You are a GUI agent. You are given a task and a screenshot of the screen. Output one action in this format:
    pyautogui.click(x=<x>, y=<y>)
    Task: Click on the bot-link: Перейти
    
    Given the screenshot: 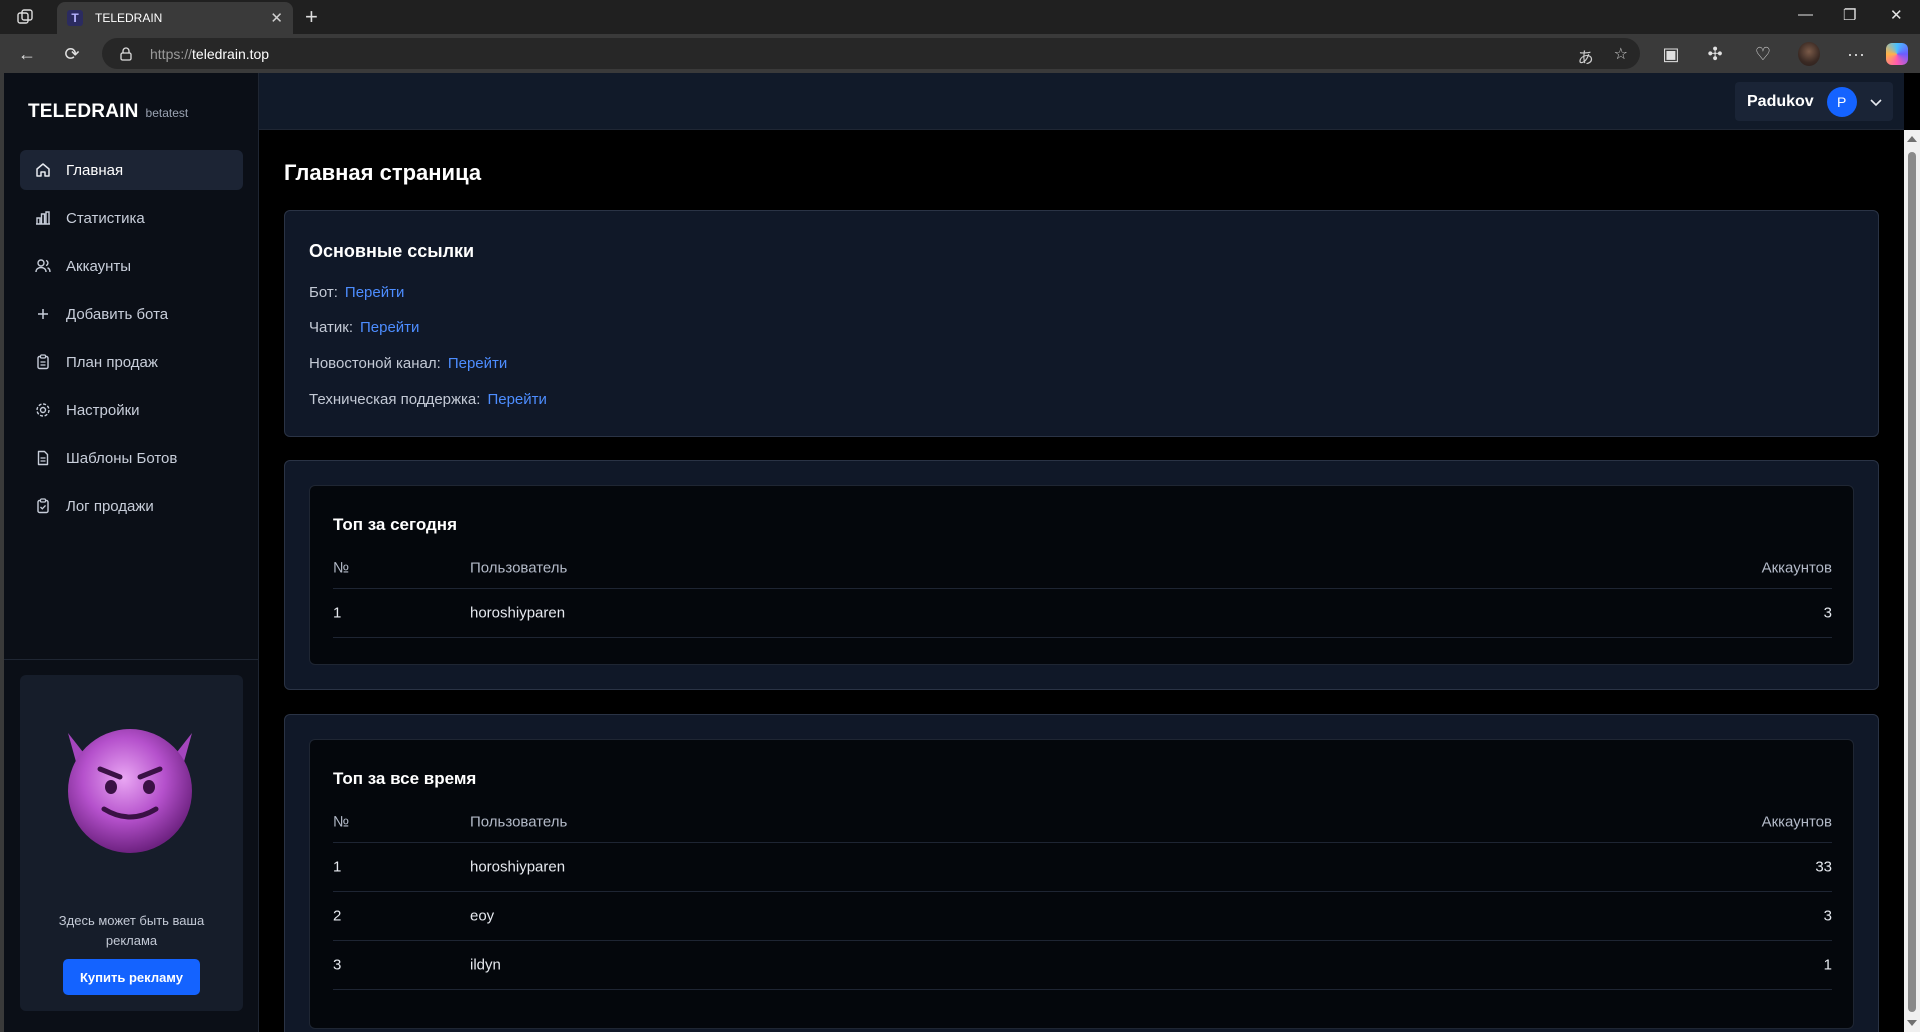 What is the action you would take?
    pyautogui.click(x=374, y=292)
    